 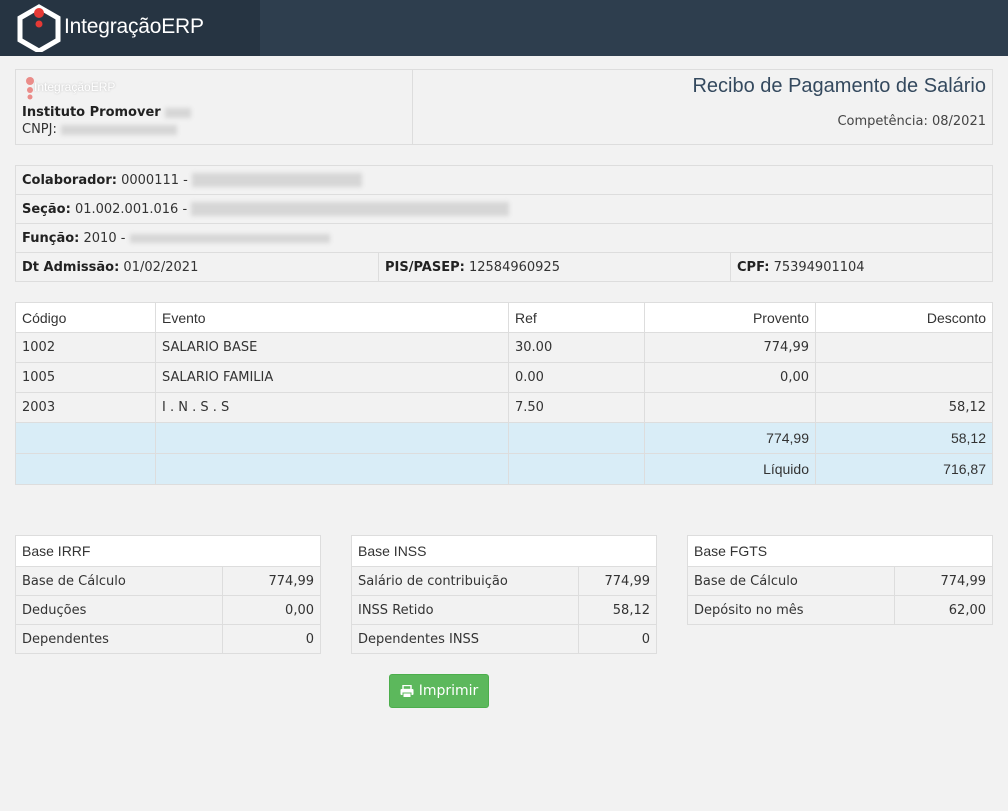 I want to click on base-value: 62,00, so click(x=943, y=610).